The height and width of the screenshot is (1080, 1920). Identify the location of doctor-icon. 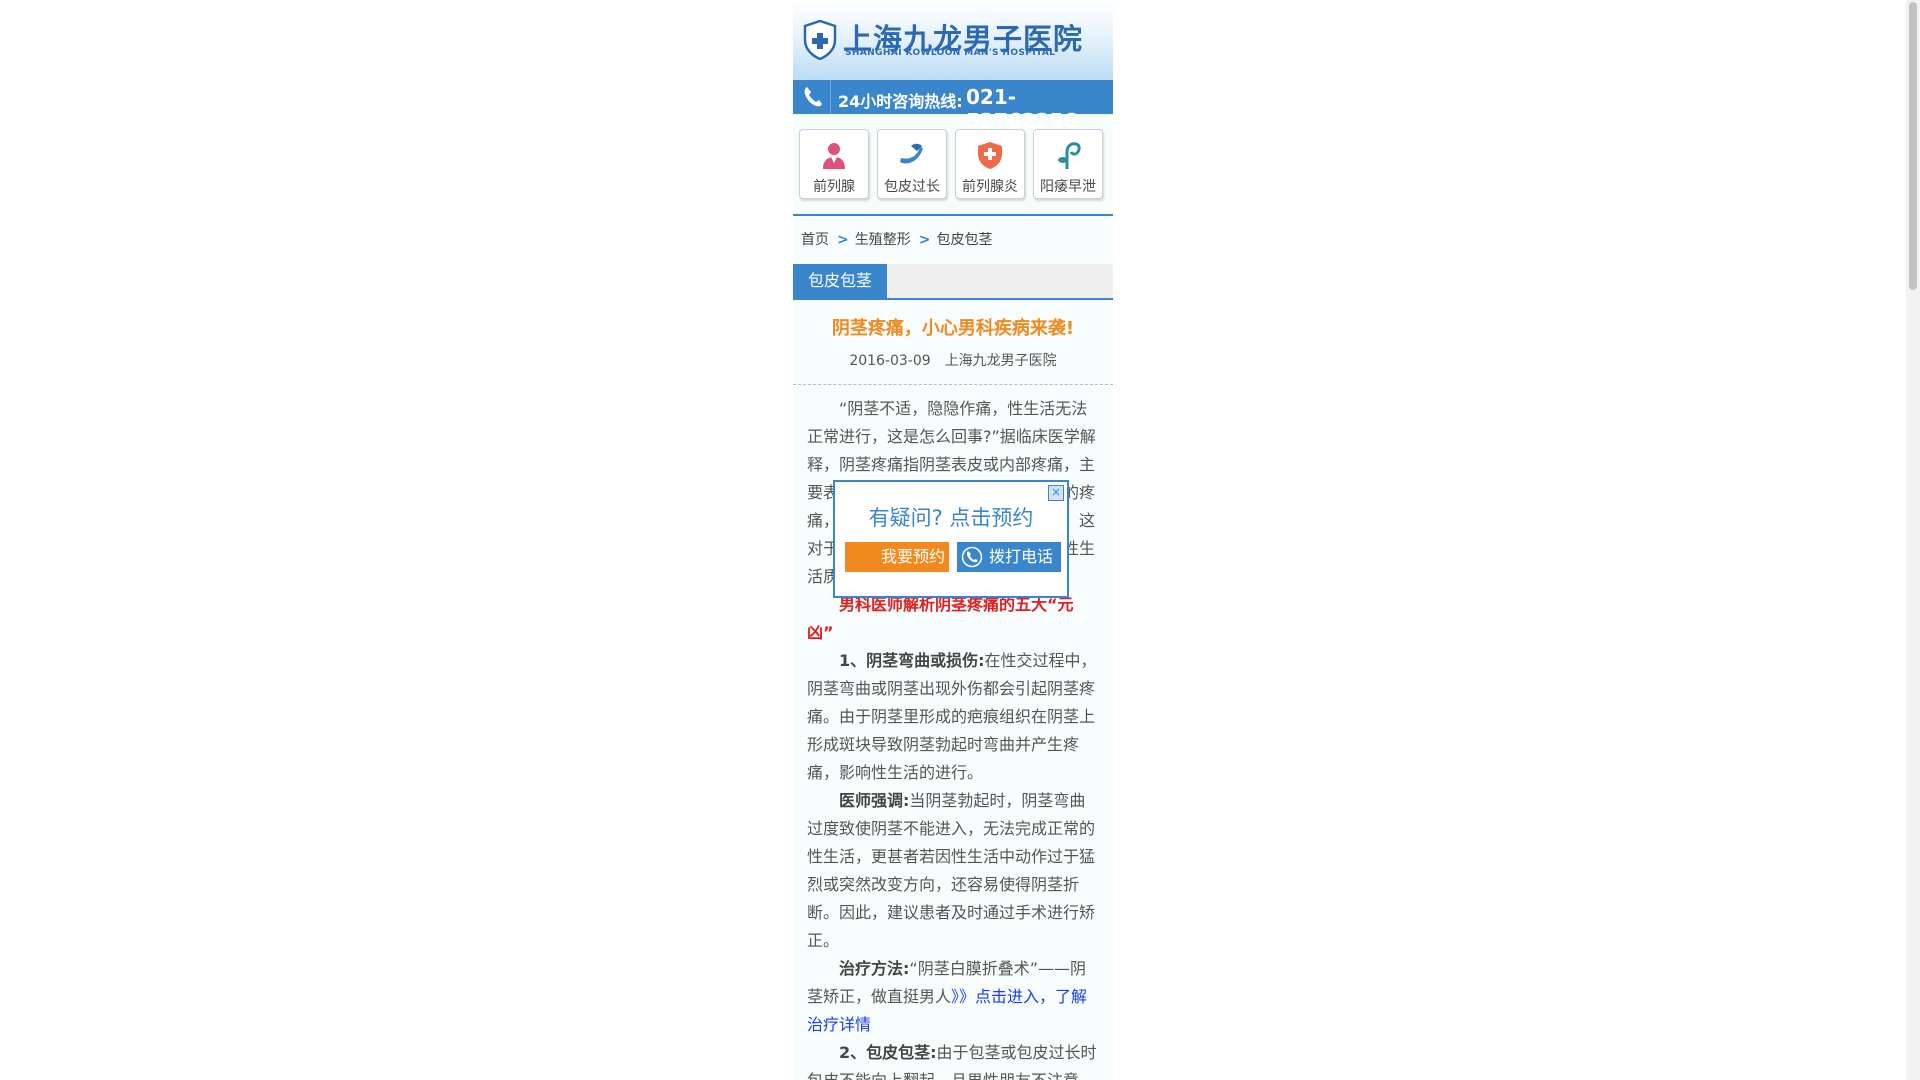
(834, 156).